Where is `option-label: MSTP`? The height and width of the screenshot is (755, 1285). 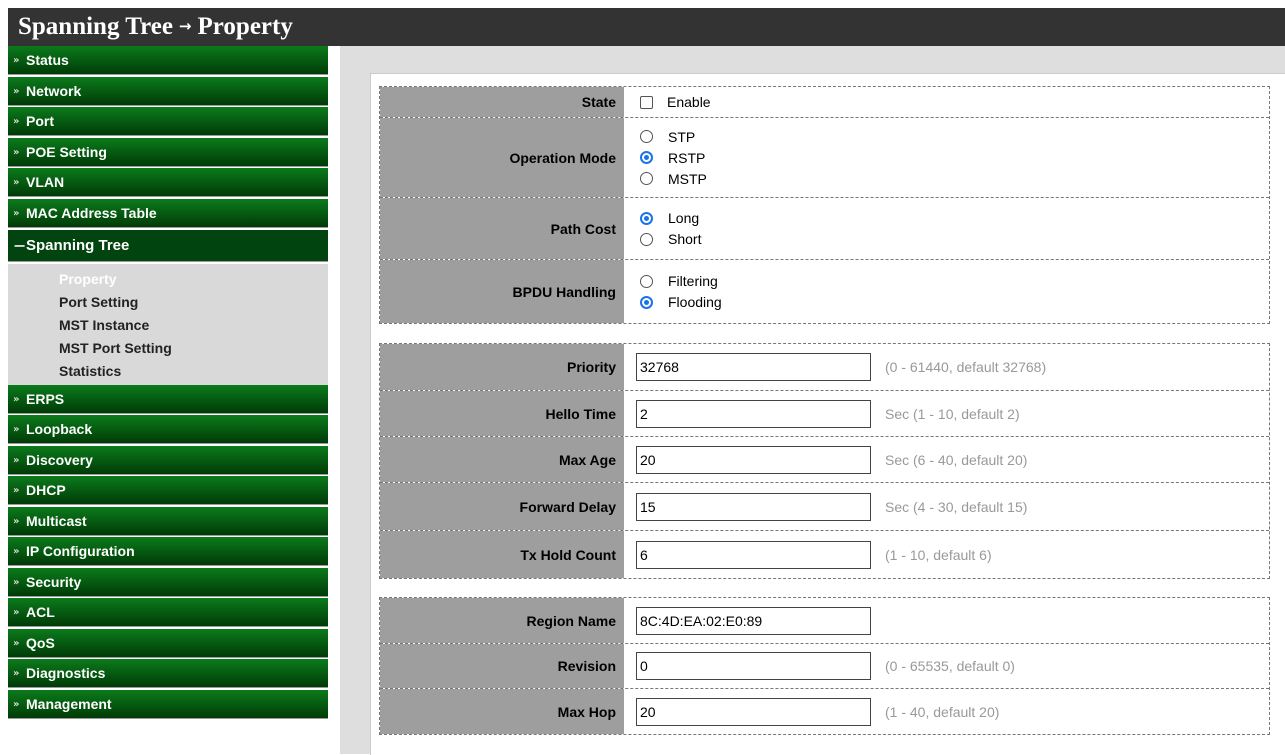 option-label: MSTP is located at coordinates (687, 178).